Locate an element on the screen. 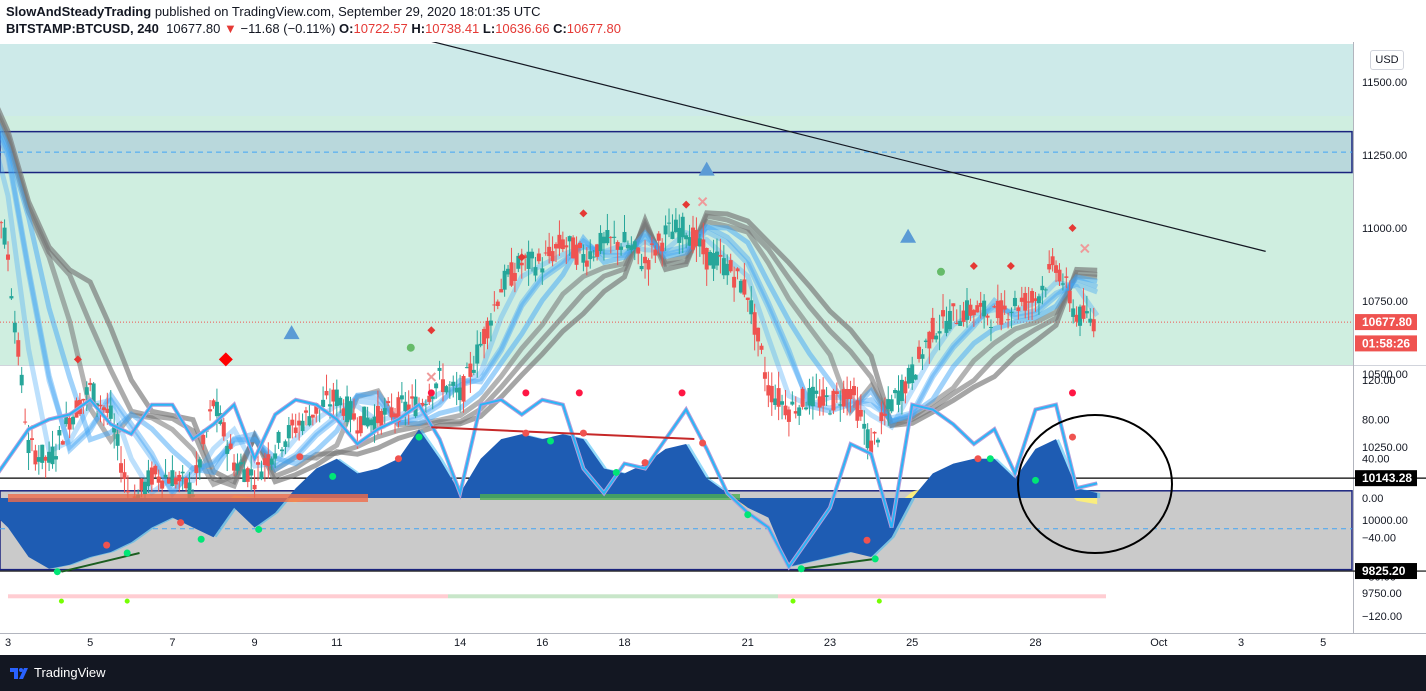 The height and width of the screenshot is (691, 1426). level-high-tag: 10143.28 is located at coordinates (1387, 478).